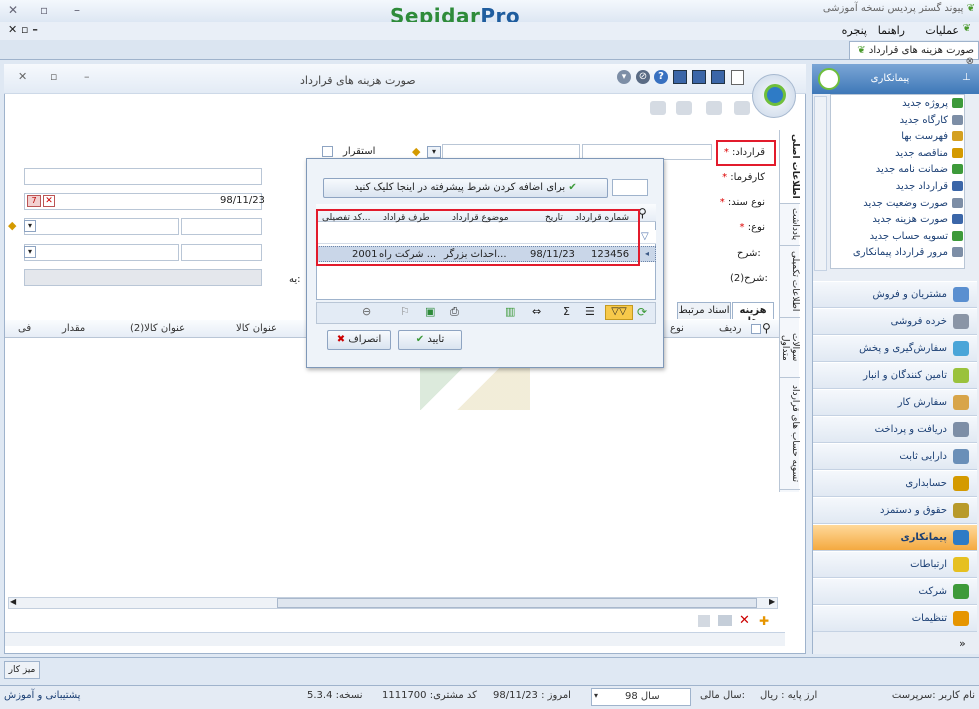 Image resolution: width=979 pixels, height=709 pixels. What do you see at coordinates (966, 77) in the screenshot?
I see `sidebar-pin-icon: ⊥` at bounding box center [966, 77].